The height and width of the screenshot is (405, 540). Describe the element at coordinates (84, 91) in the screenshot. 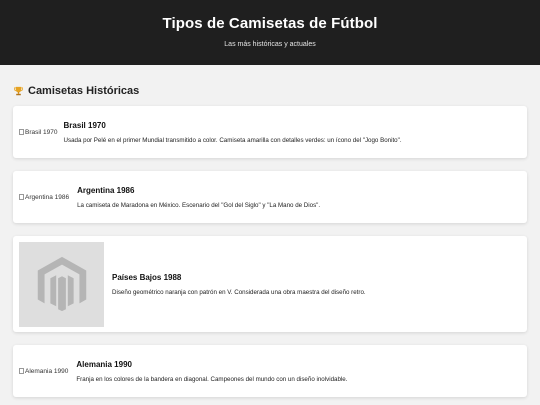

I see `section-title: Camisetas Históricas` at that location.